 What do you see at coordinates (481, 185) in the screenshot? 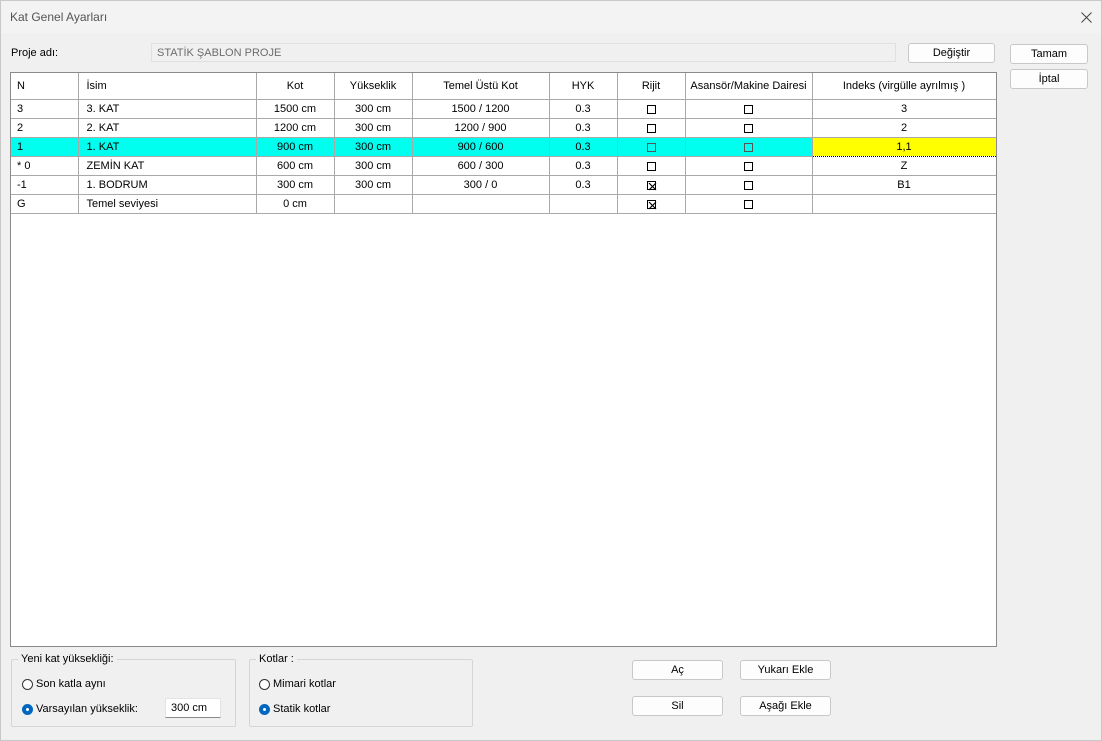
I see `col-foundation-cell: 300 / 0` at bounding box center [481, 185].